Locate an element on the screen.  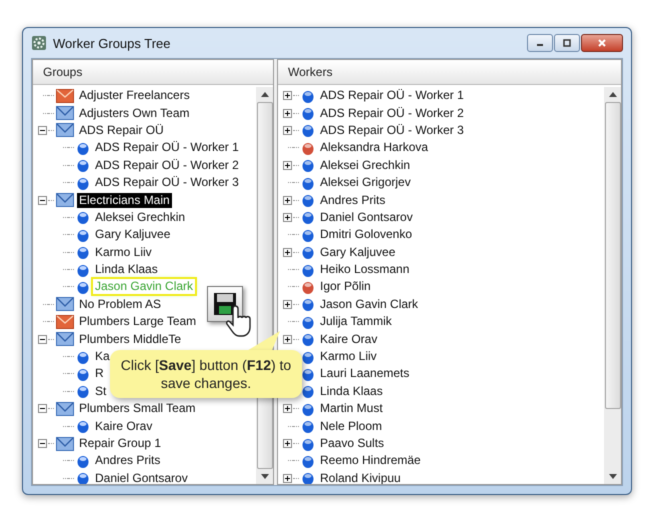
worker-item: Martin Must is located at coordinates (351, 408).